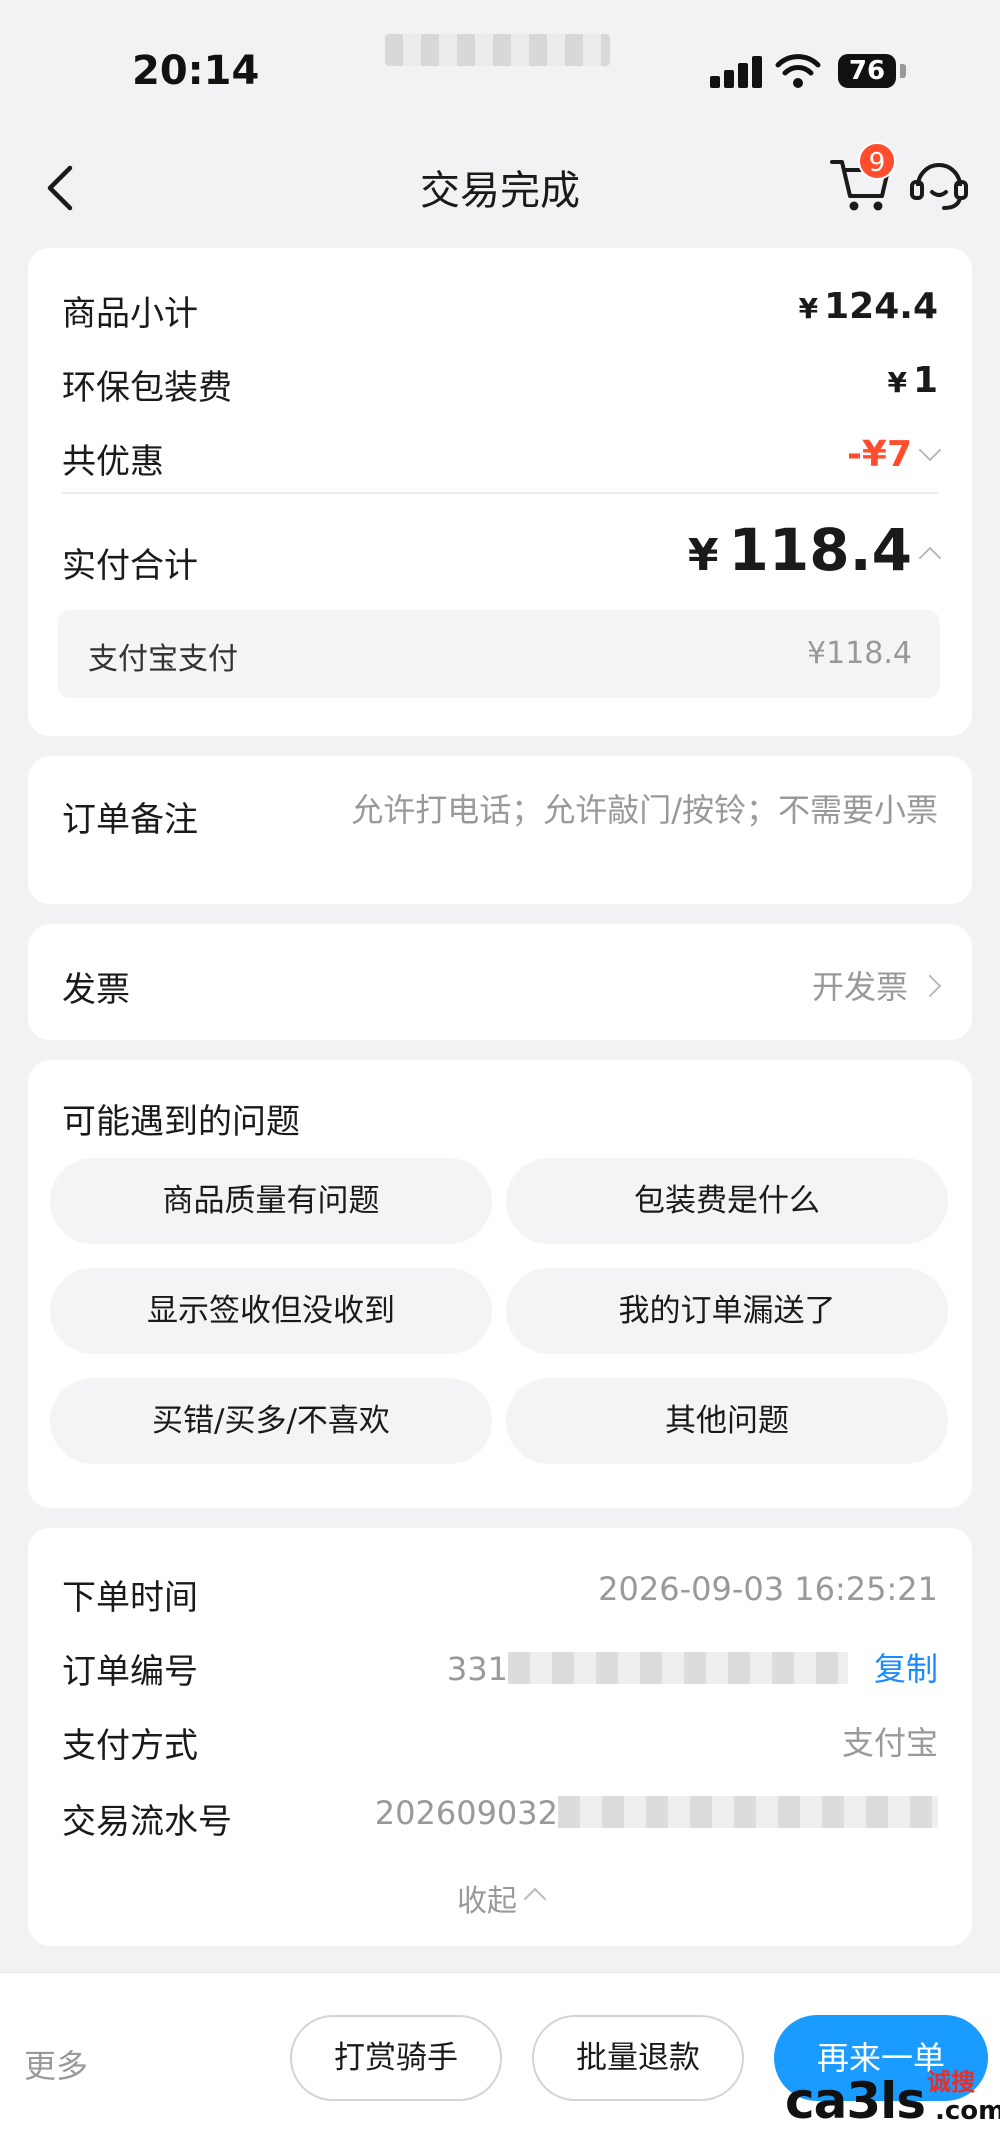 The height and width of the screenshot is (2135, 1000). What do you see at coordinates (815, 550) in the screenshot?
I see `total-value: ¥118.4` at bounding box center [815, 550].